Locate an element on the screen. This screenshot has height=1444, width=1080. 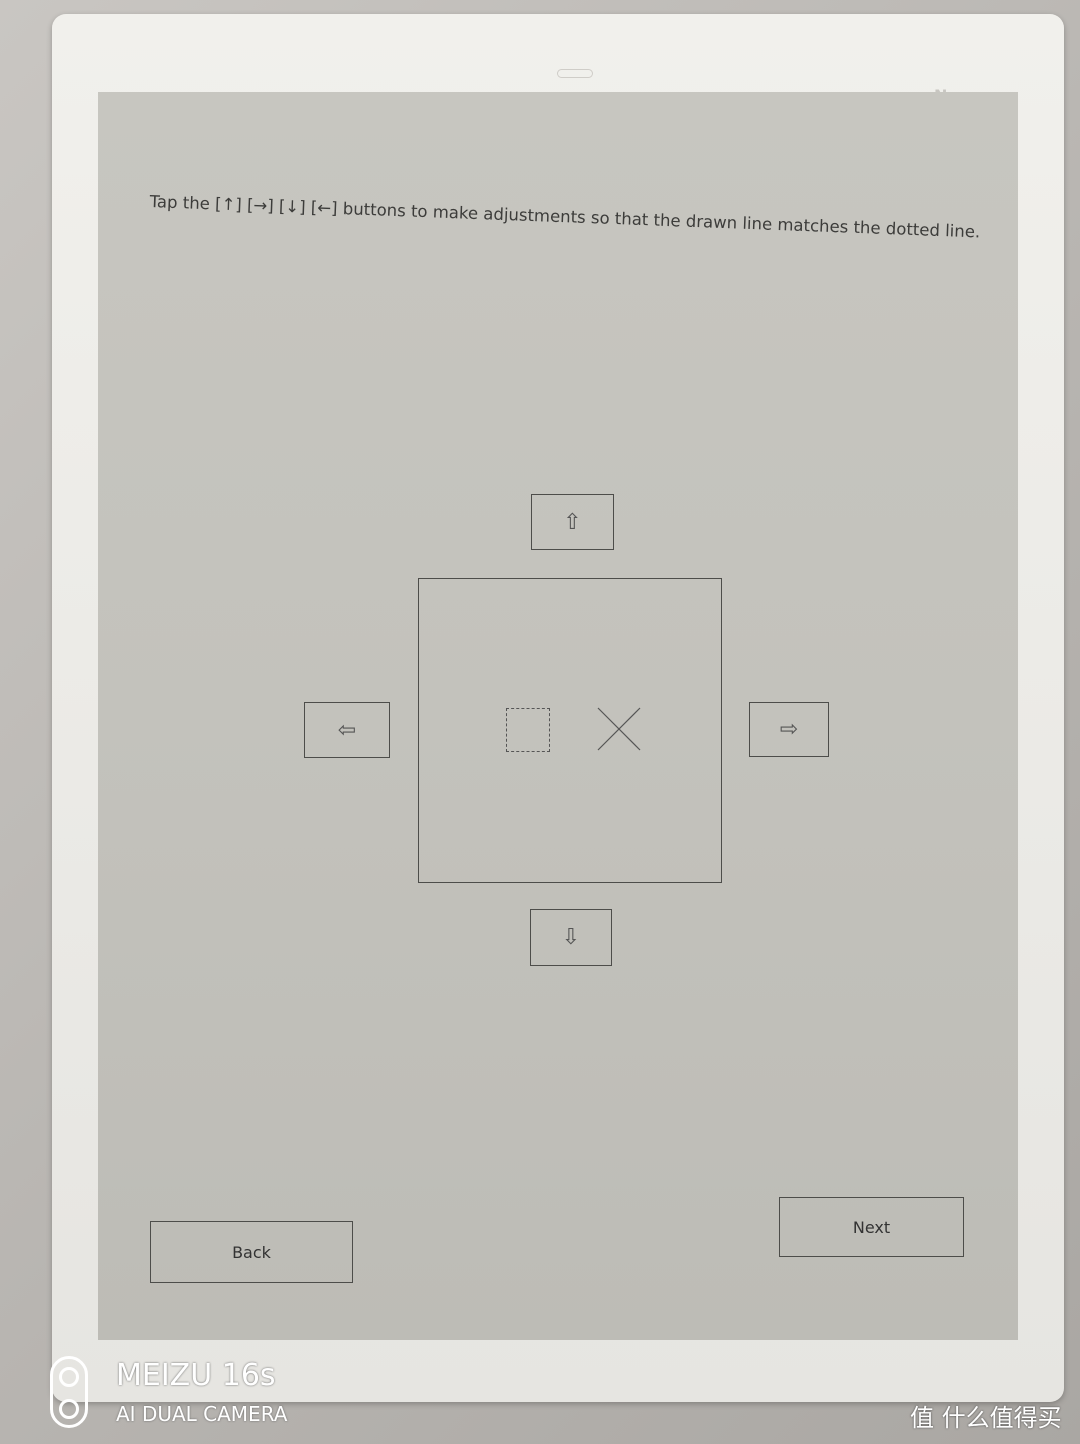
arrow-left-icon: ⇦ is located at coordinates (347, 730).